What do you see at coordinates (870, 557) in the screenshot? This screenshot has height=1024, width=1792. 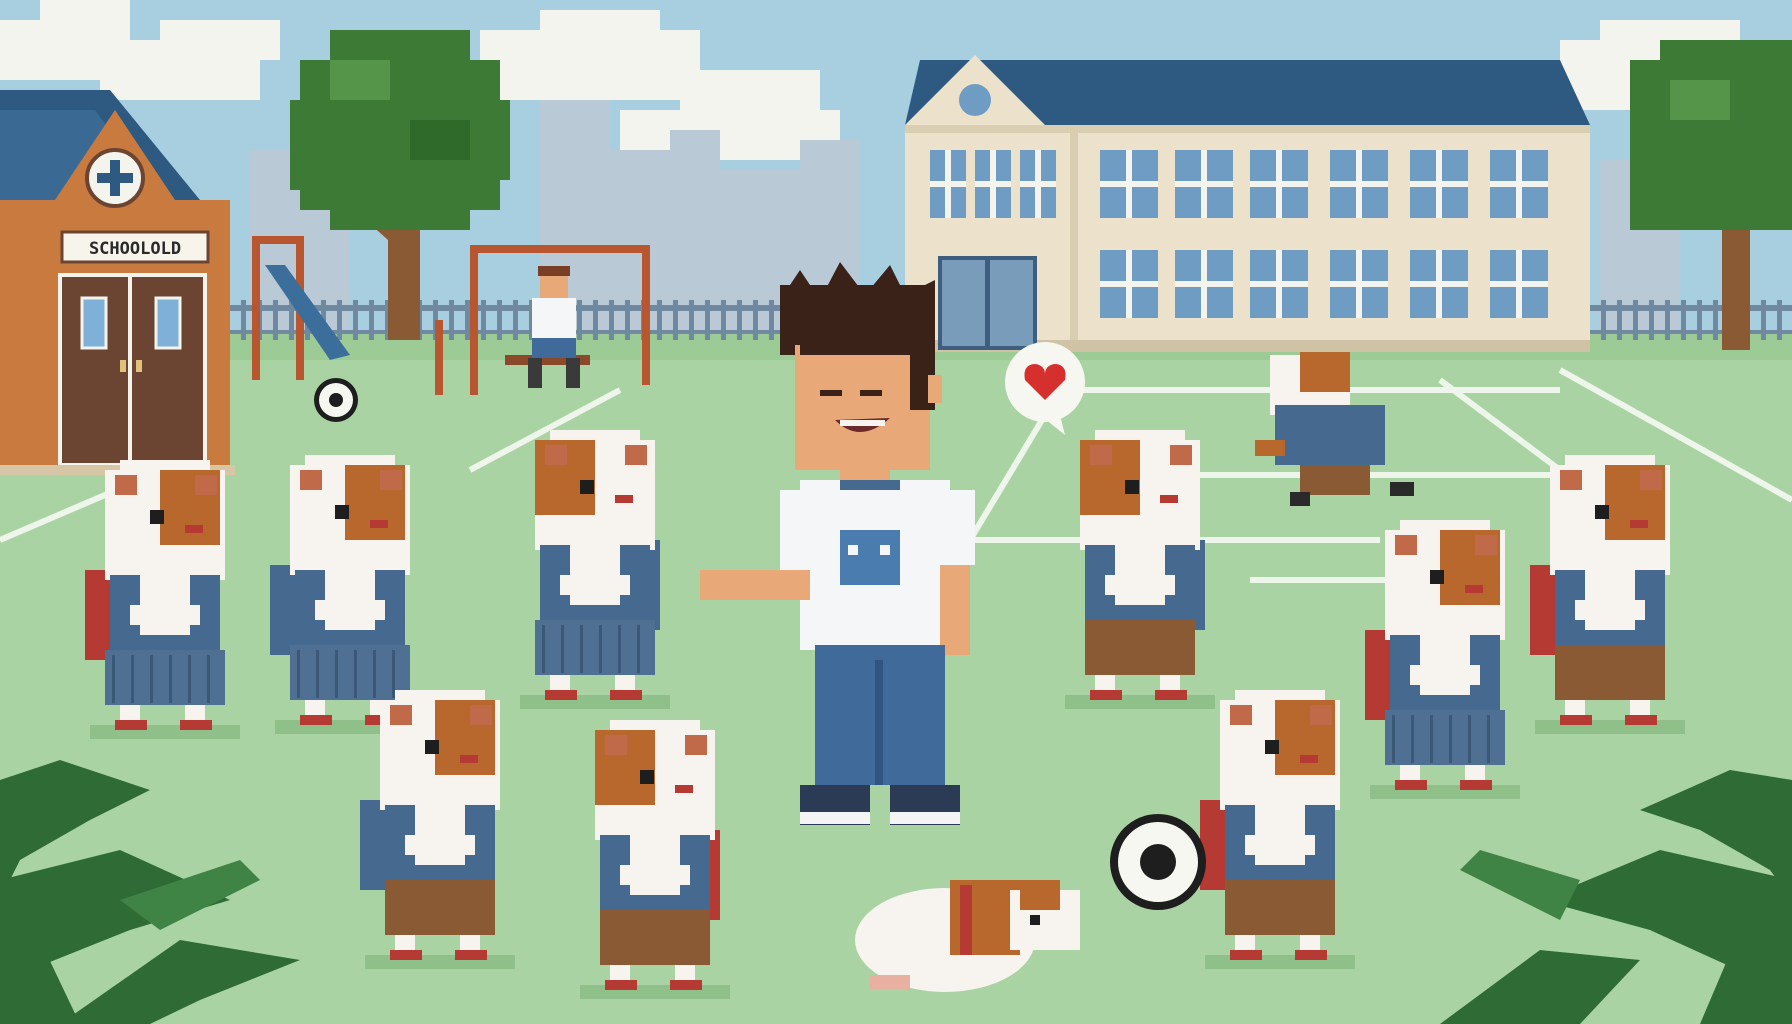 I see `boy-shirt-logo` at bounding box center [870, 557].